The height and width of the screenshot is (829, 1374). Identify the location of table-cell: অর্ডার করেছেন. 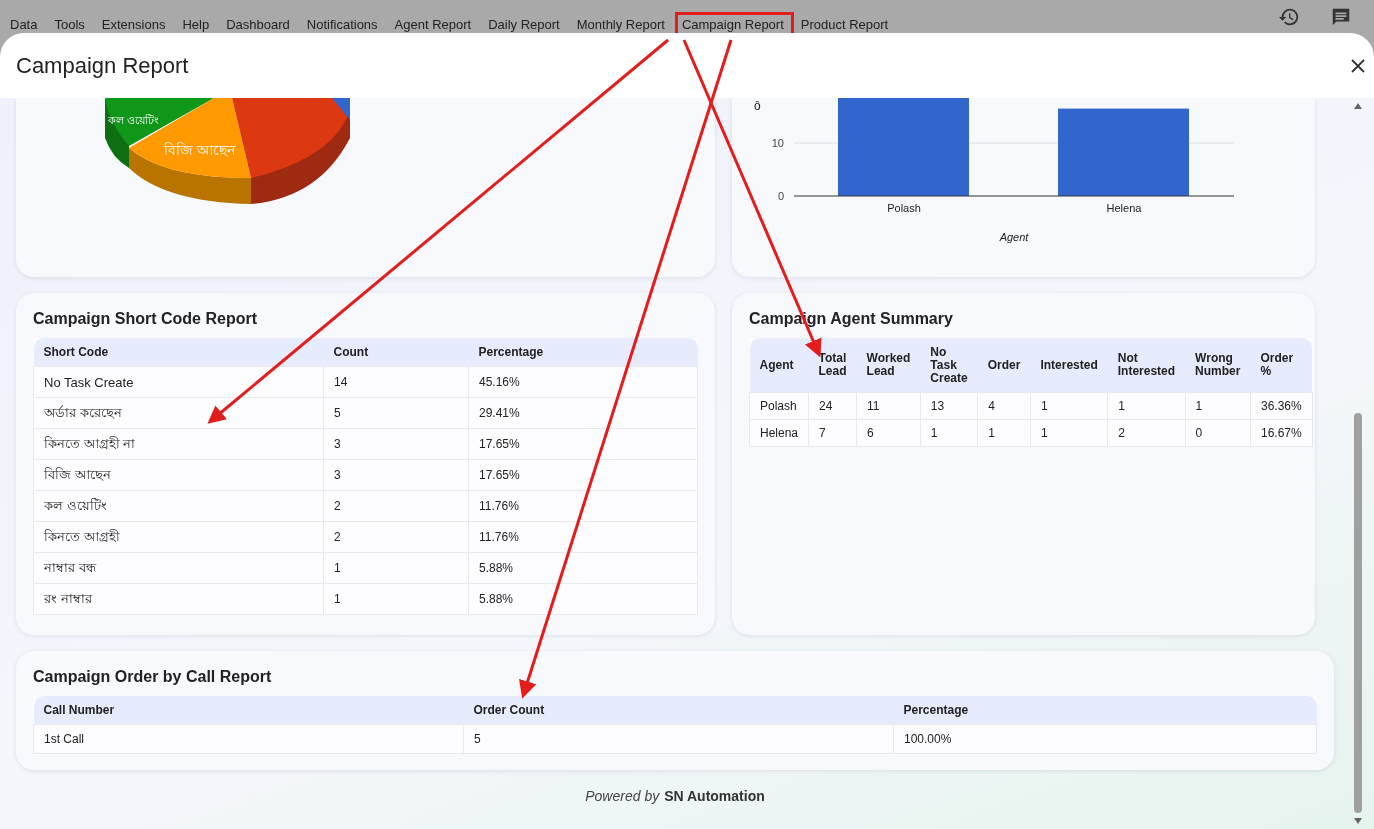
(178, 413).